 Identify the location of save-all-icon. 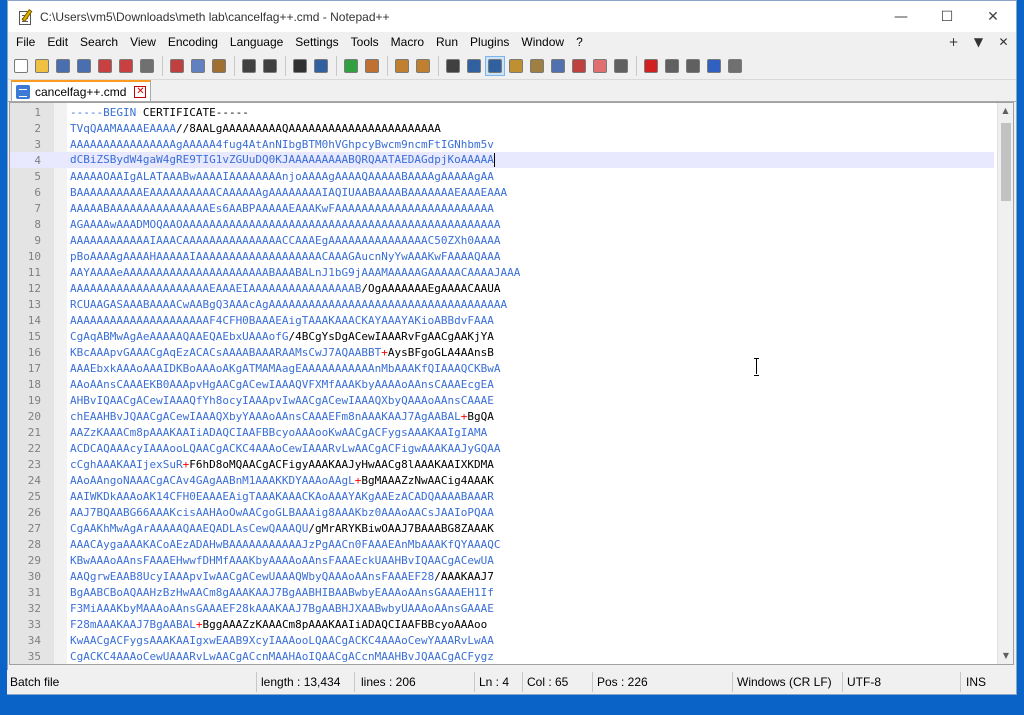
(84, 66).